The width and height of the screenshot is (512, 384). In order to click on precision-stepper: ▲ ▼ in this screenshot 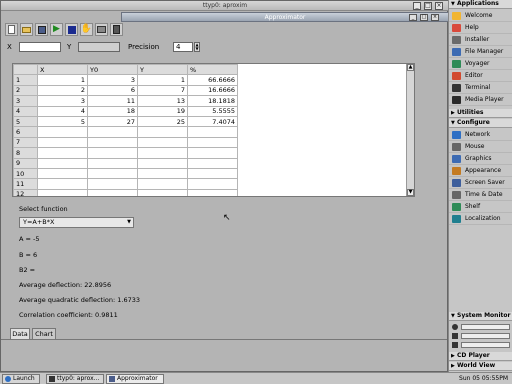, I will do `click(197, 47)`.